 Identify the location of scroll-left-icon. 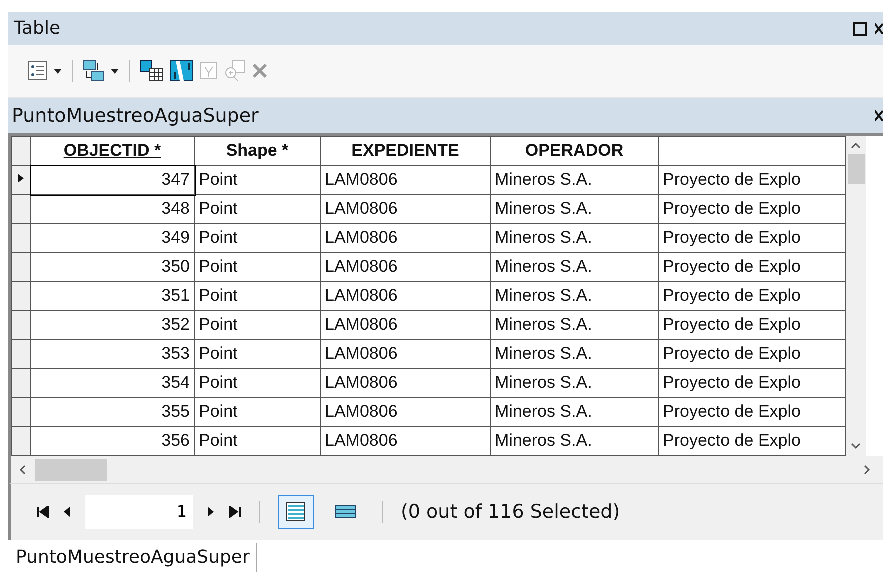
(23, 469).